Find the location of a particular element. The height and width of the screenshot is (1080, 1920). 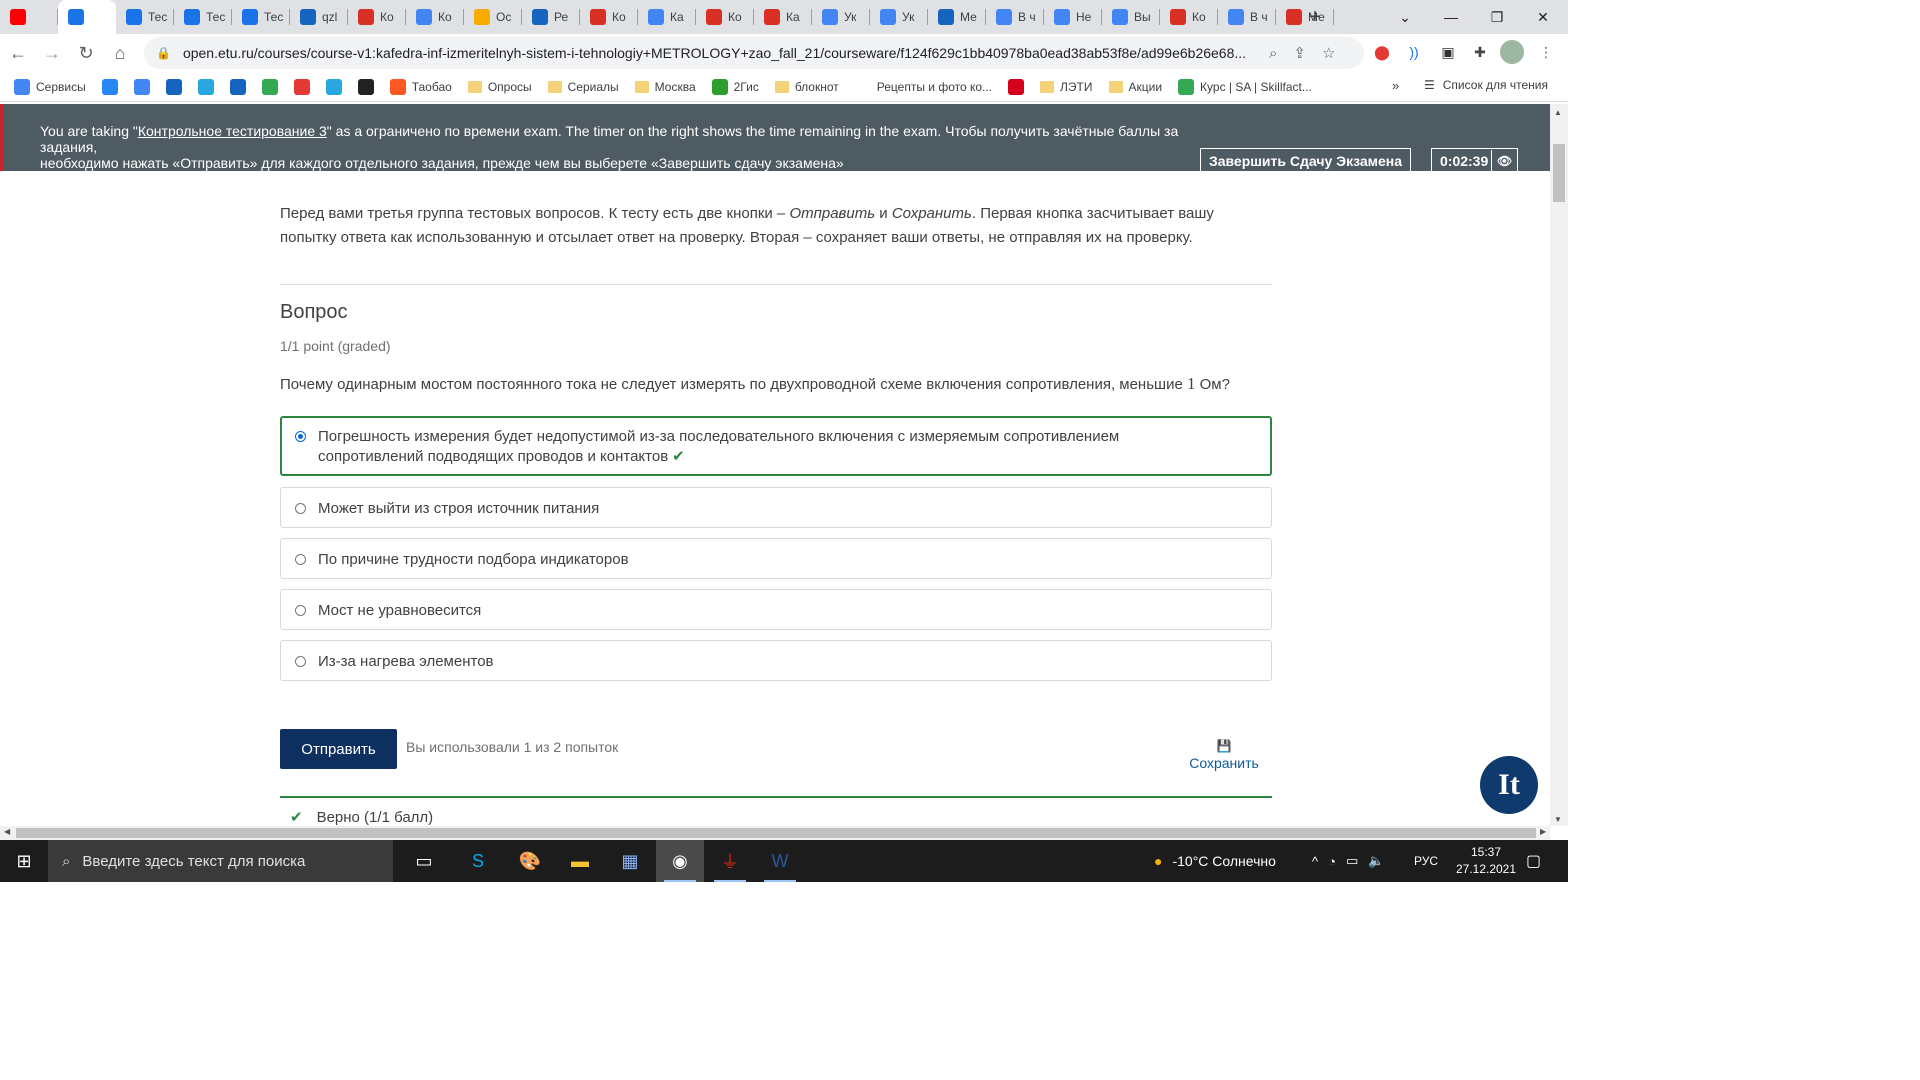

more-bookmarks-button: » is located at coordinates (1395, 85).